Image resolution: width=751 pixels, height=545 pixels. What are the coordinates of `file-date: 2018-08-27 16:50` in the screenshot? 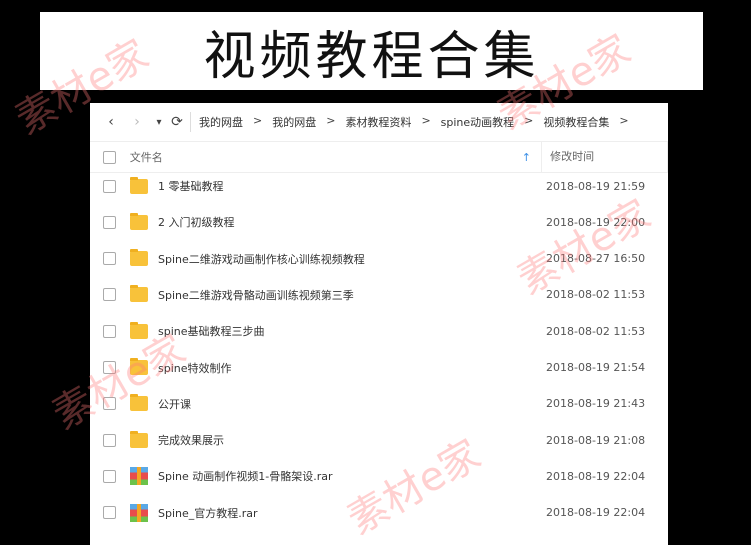 It's located at (596, 259).